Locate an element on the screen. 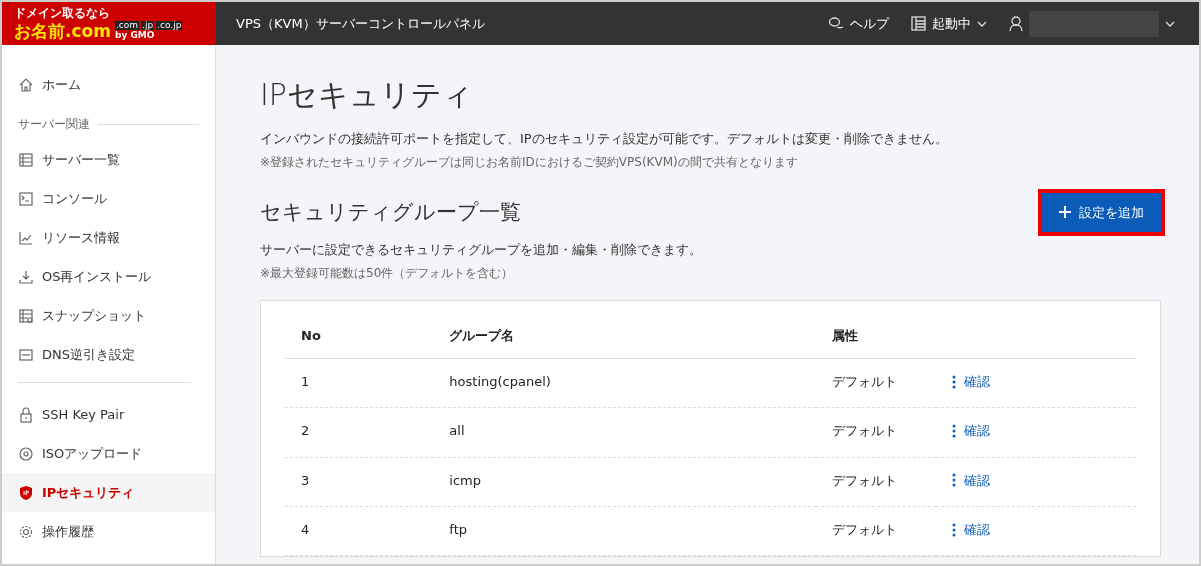 This screenshot has height=566, width=1201. sidebar-item: OS再インストール is located at coordinates (108, 276).